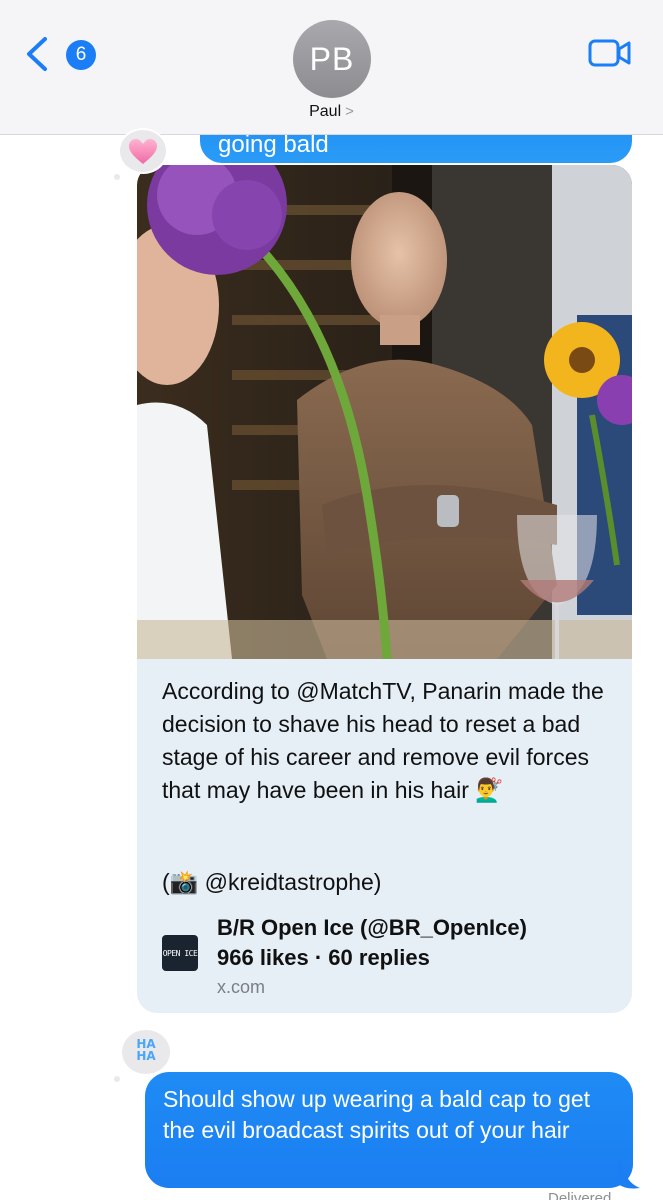  What do you see at coordinates (325, 111) in the screenshot?
I see `contact-name: Paul` at bounding box center [325, 111].